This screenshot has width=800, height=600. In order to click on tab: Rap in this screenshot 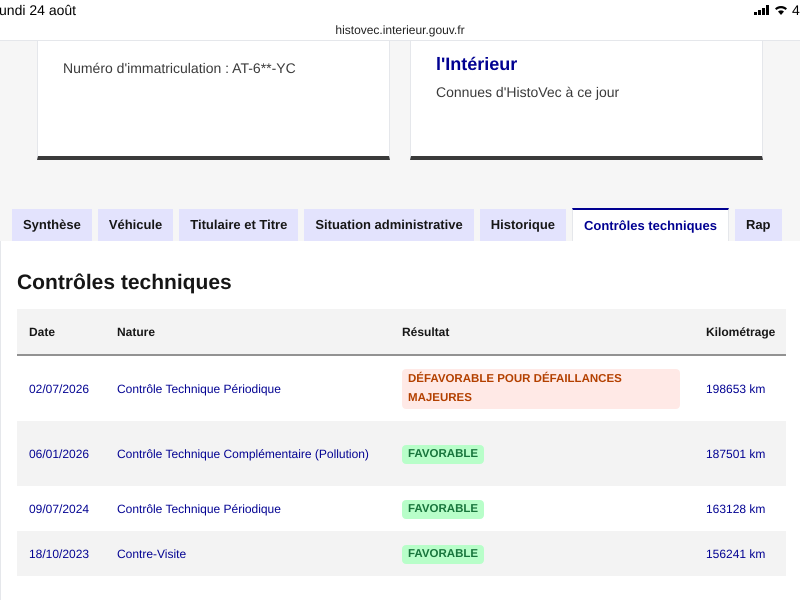, I will do `click(758, 225)`.